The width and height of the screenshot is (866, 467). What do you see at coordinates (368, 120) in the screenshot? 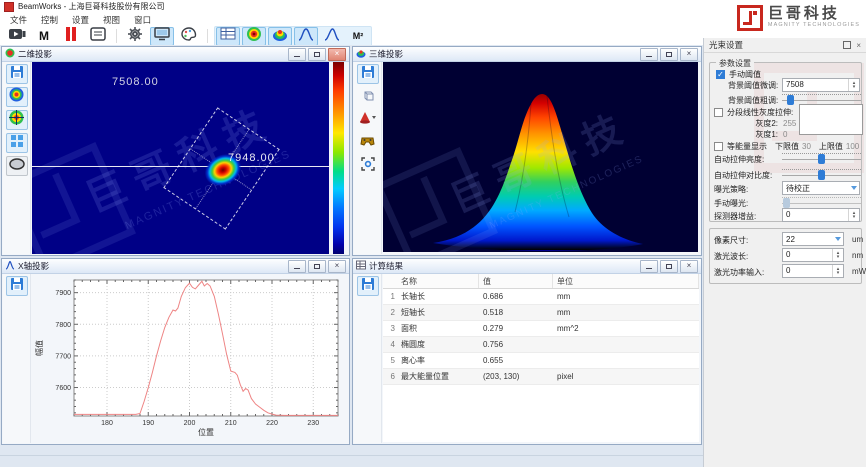
I see `render-mode-button` at bounding box center [368, 120].